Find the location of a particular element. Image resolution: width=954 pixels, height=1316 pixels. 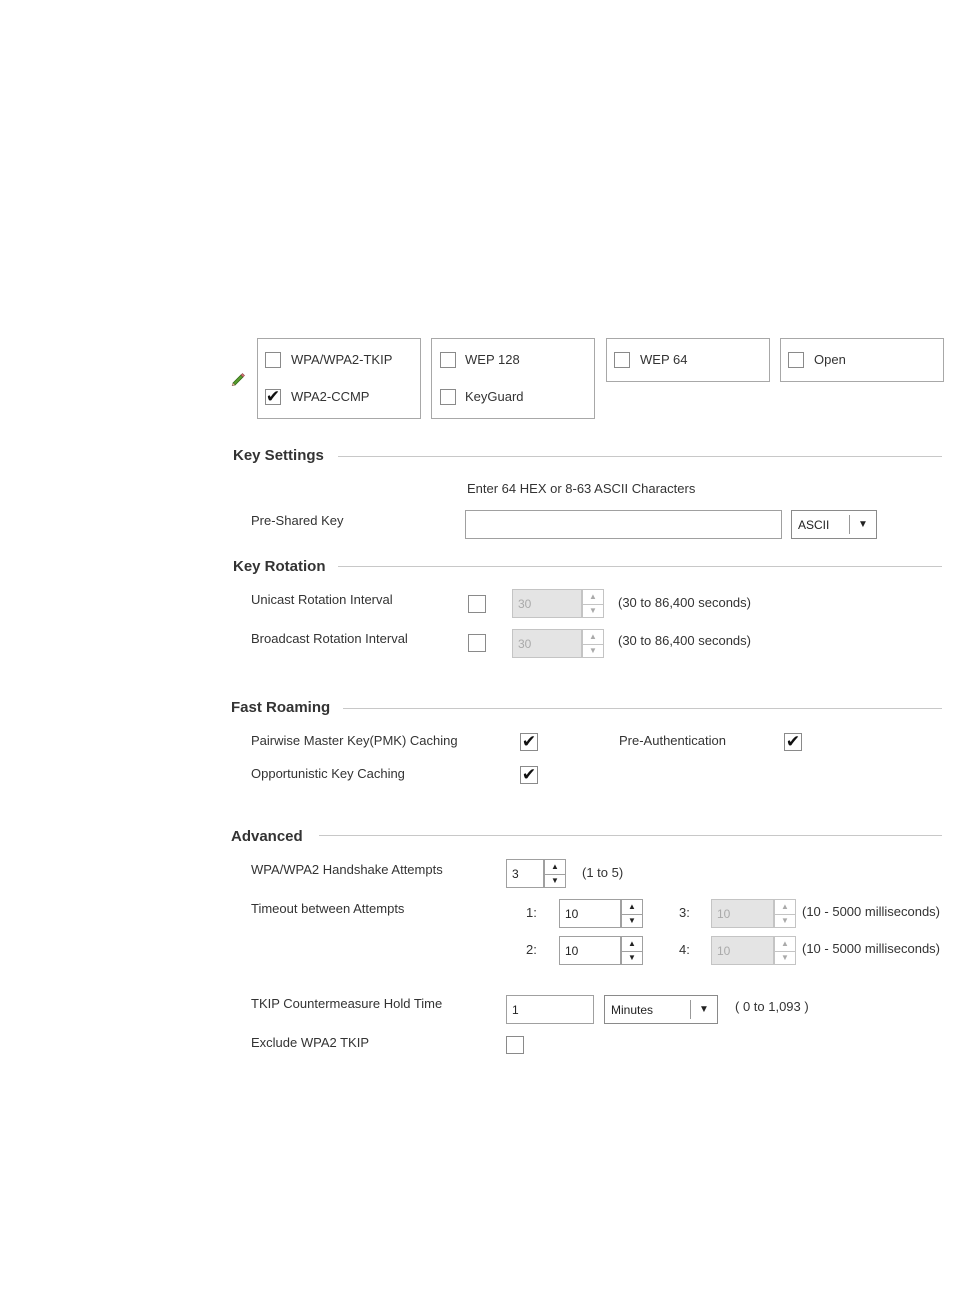

advanced-title: Advanced is located at coordinates (267, 836).